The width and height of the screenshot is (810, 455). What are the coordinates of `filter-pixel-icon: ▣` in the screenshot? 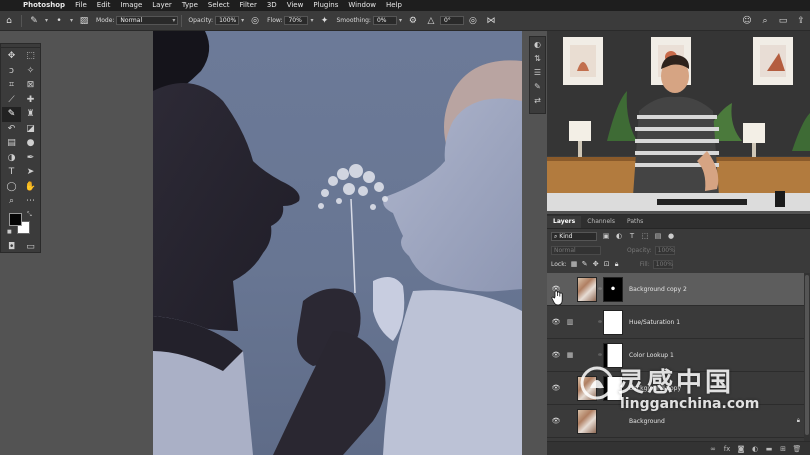 It's located at (606, 236).